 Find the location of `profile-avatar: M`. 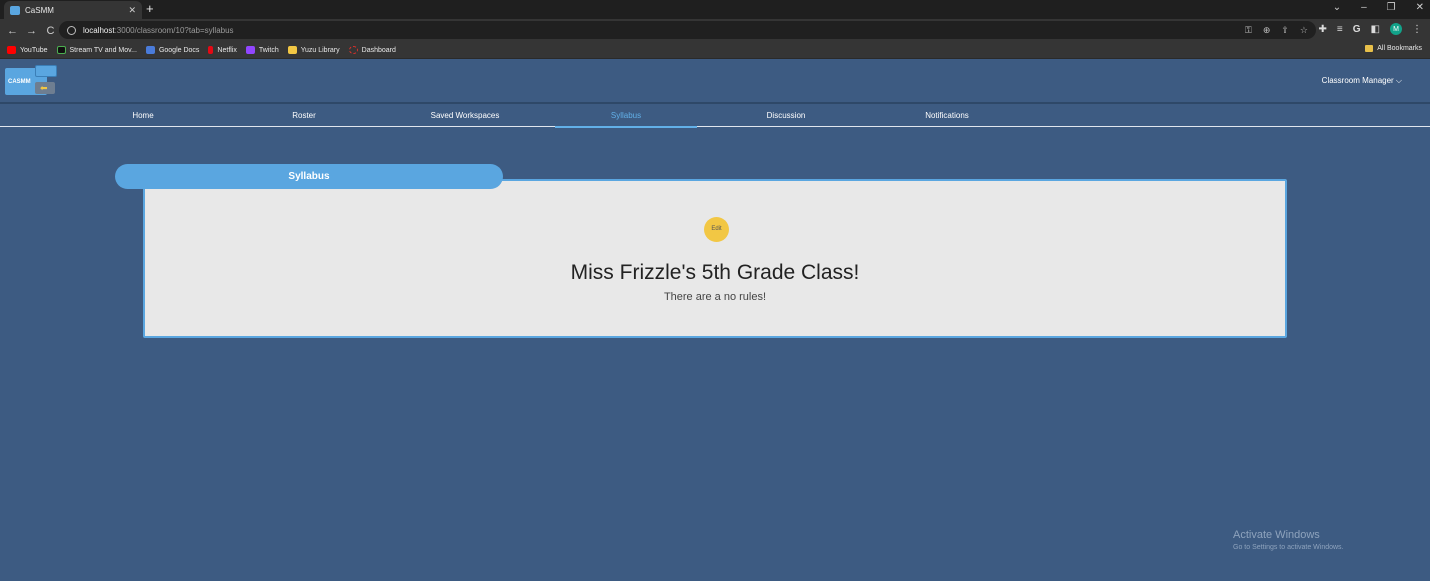

profile-avatar: M is located at coordinates (1396, 29).